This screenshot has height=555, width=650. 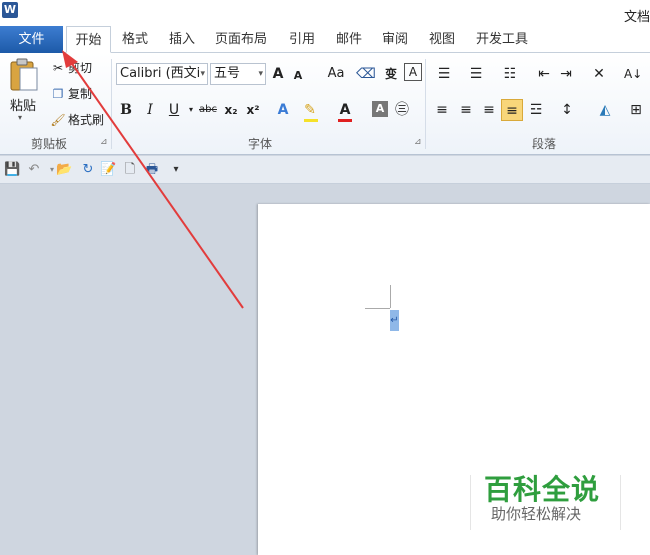 I want to click on watermark-title: 百科全说, so click(x=542, y=489).